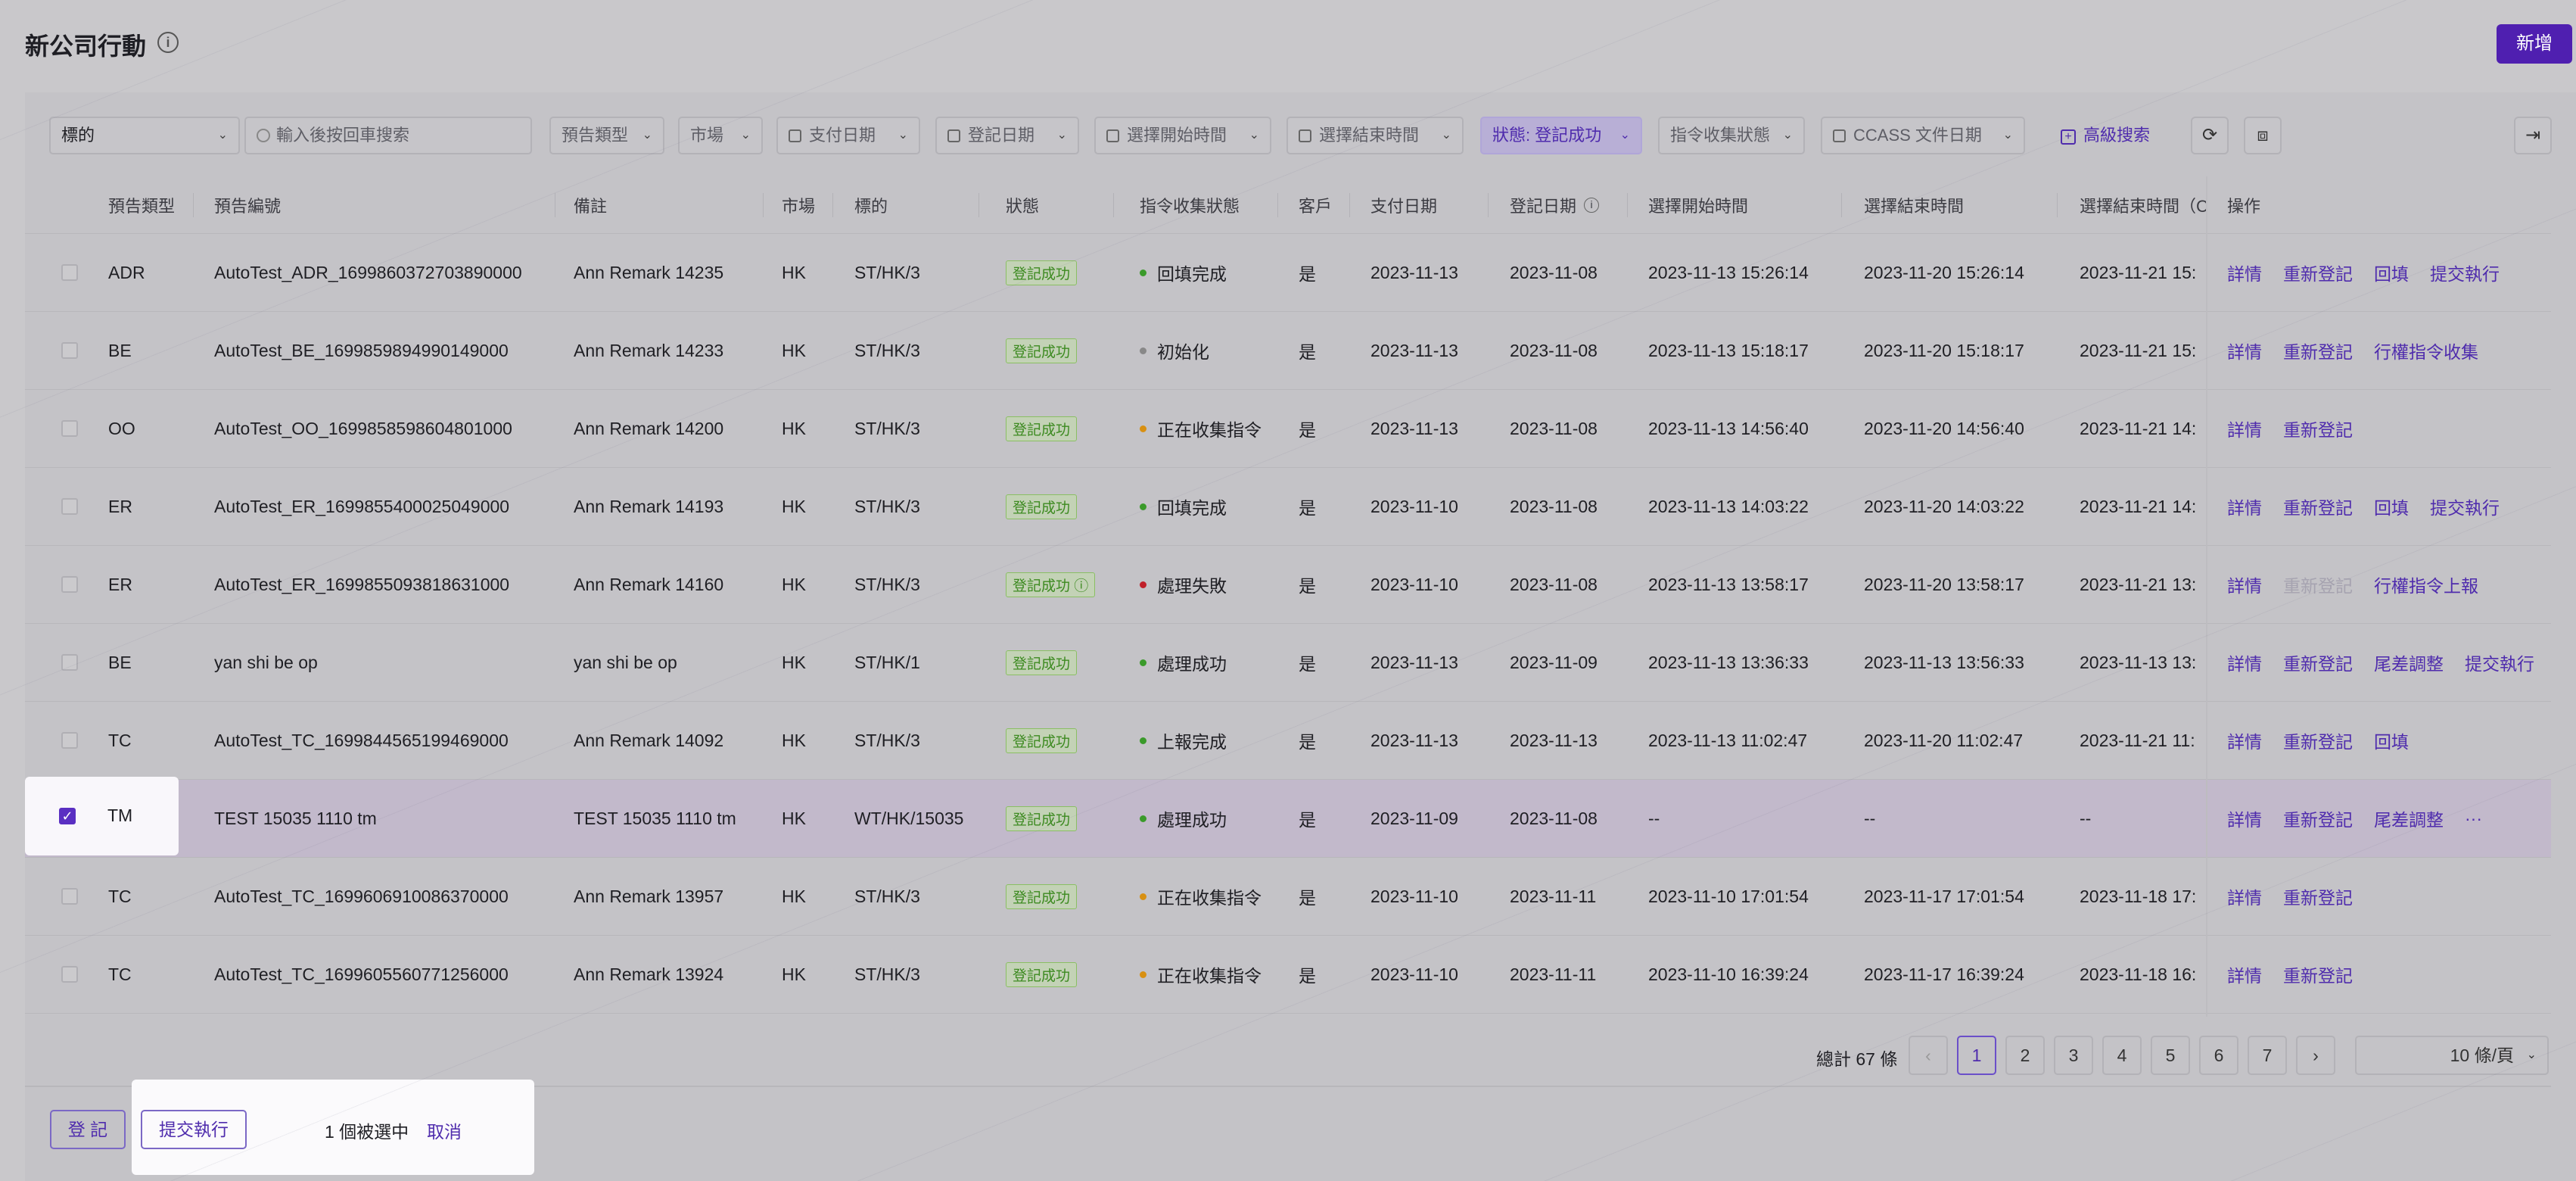 The width and height of the screenshot is (2576, 1181). Describe the element at coordinates (649, 350) in the screenshot. I see `cell-remark: Ann Remark 14233` at that location.